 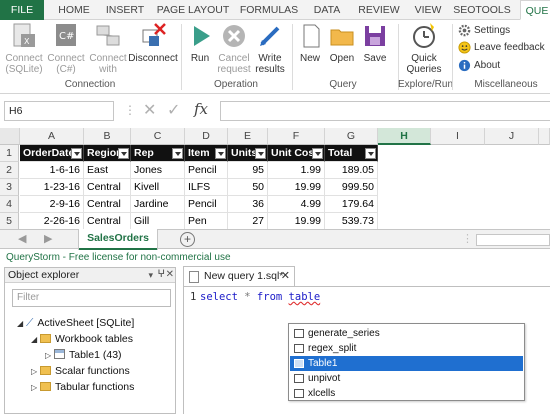 I want to click on connect-sqlite-button: X Connect (SQLite), so click(x=24, y=48).